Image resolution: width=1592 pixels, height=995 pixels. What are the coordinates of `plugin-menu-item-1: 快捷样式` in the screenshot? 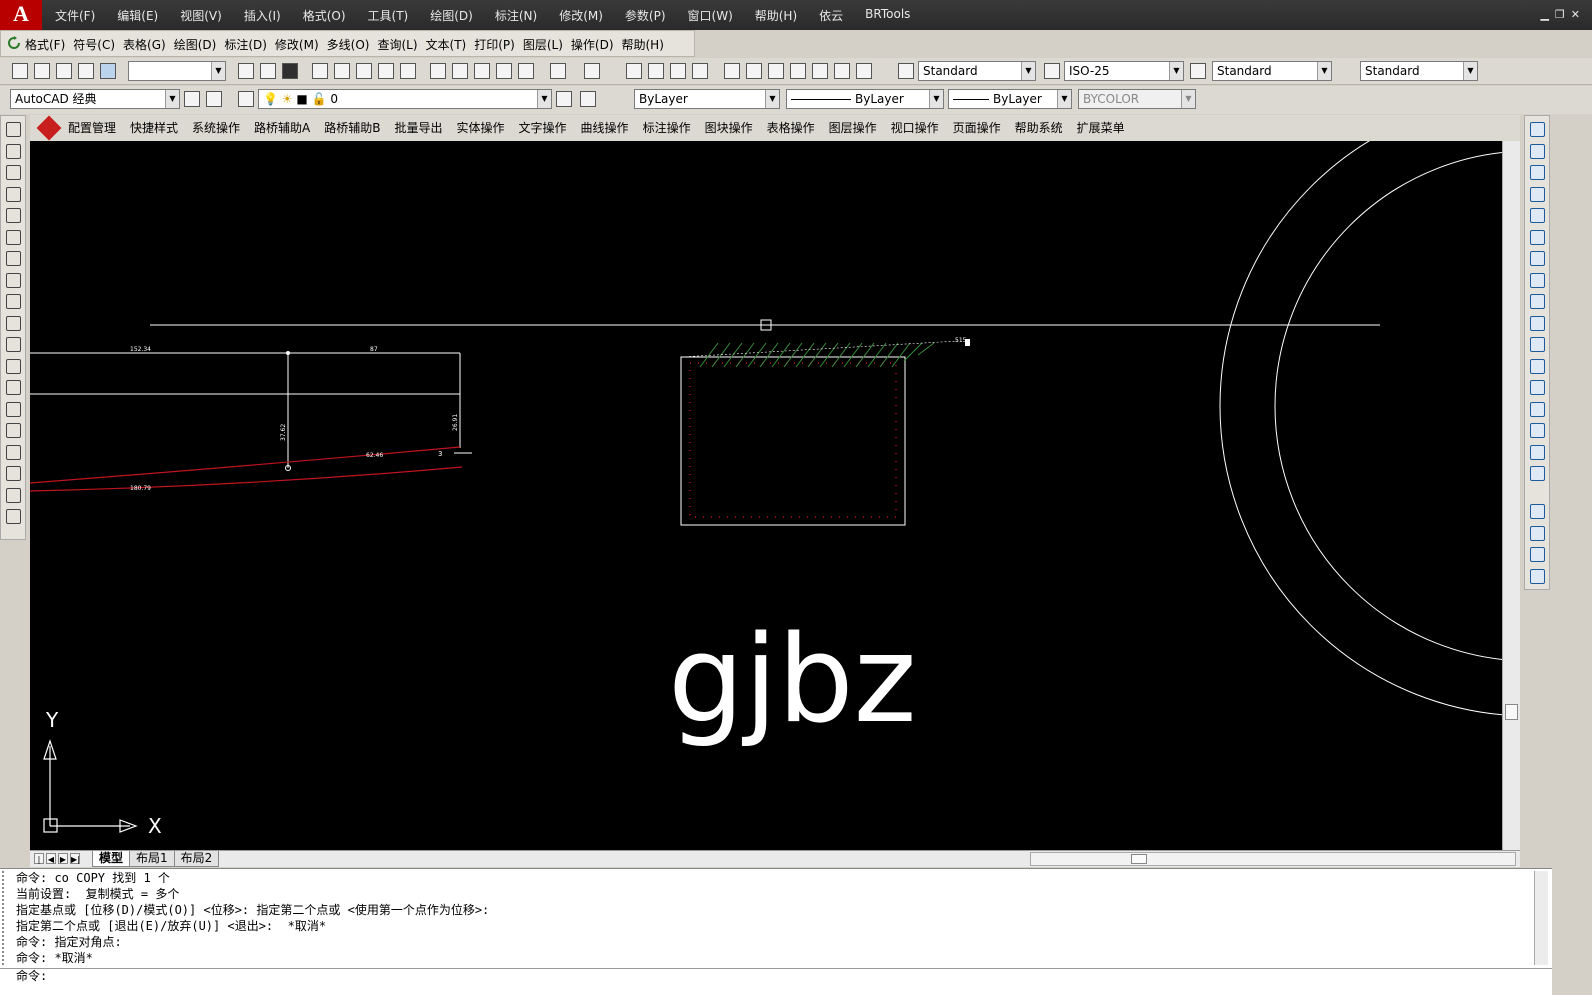 It's located at (158, 127).